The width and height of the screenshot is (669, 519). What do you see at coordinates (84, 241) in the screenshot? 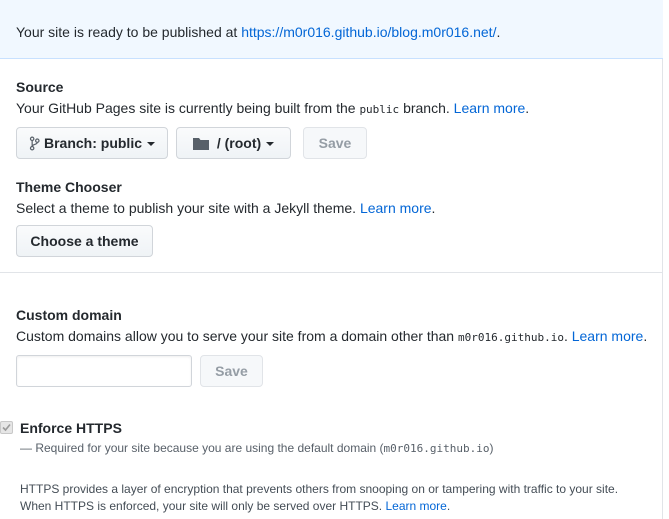
I see `choose-theme-button: Choose a theme` at bounding box center [84, 241].